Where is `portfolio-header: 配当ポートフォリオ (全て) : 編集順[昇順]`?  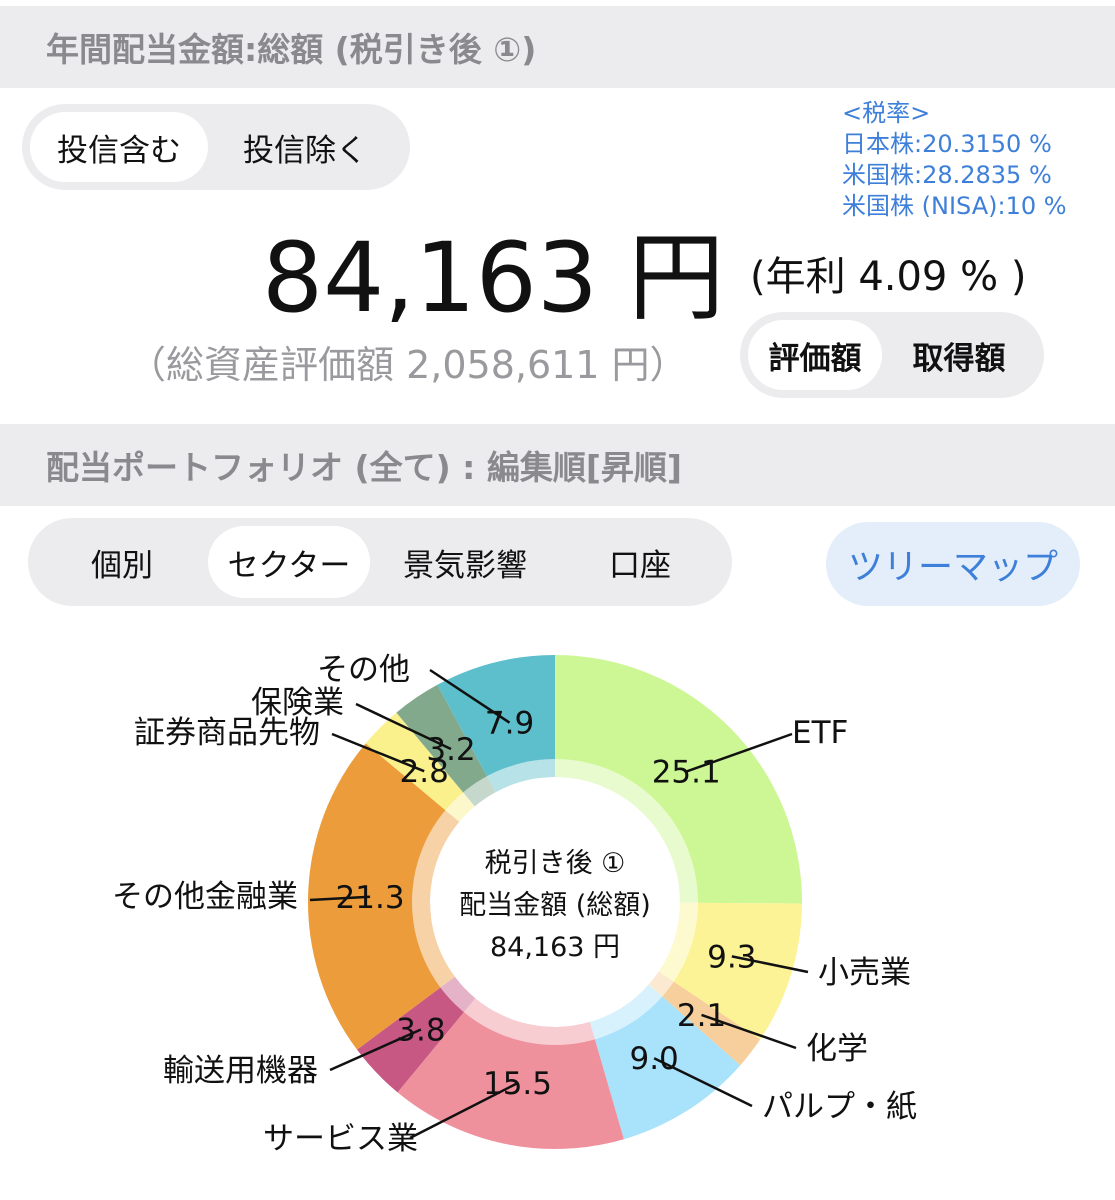
portfolio-header: 配当ポートフォリオ (全て) : 編集順[昇順] is located at coordinates (557, 465).